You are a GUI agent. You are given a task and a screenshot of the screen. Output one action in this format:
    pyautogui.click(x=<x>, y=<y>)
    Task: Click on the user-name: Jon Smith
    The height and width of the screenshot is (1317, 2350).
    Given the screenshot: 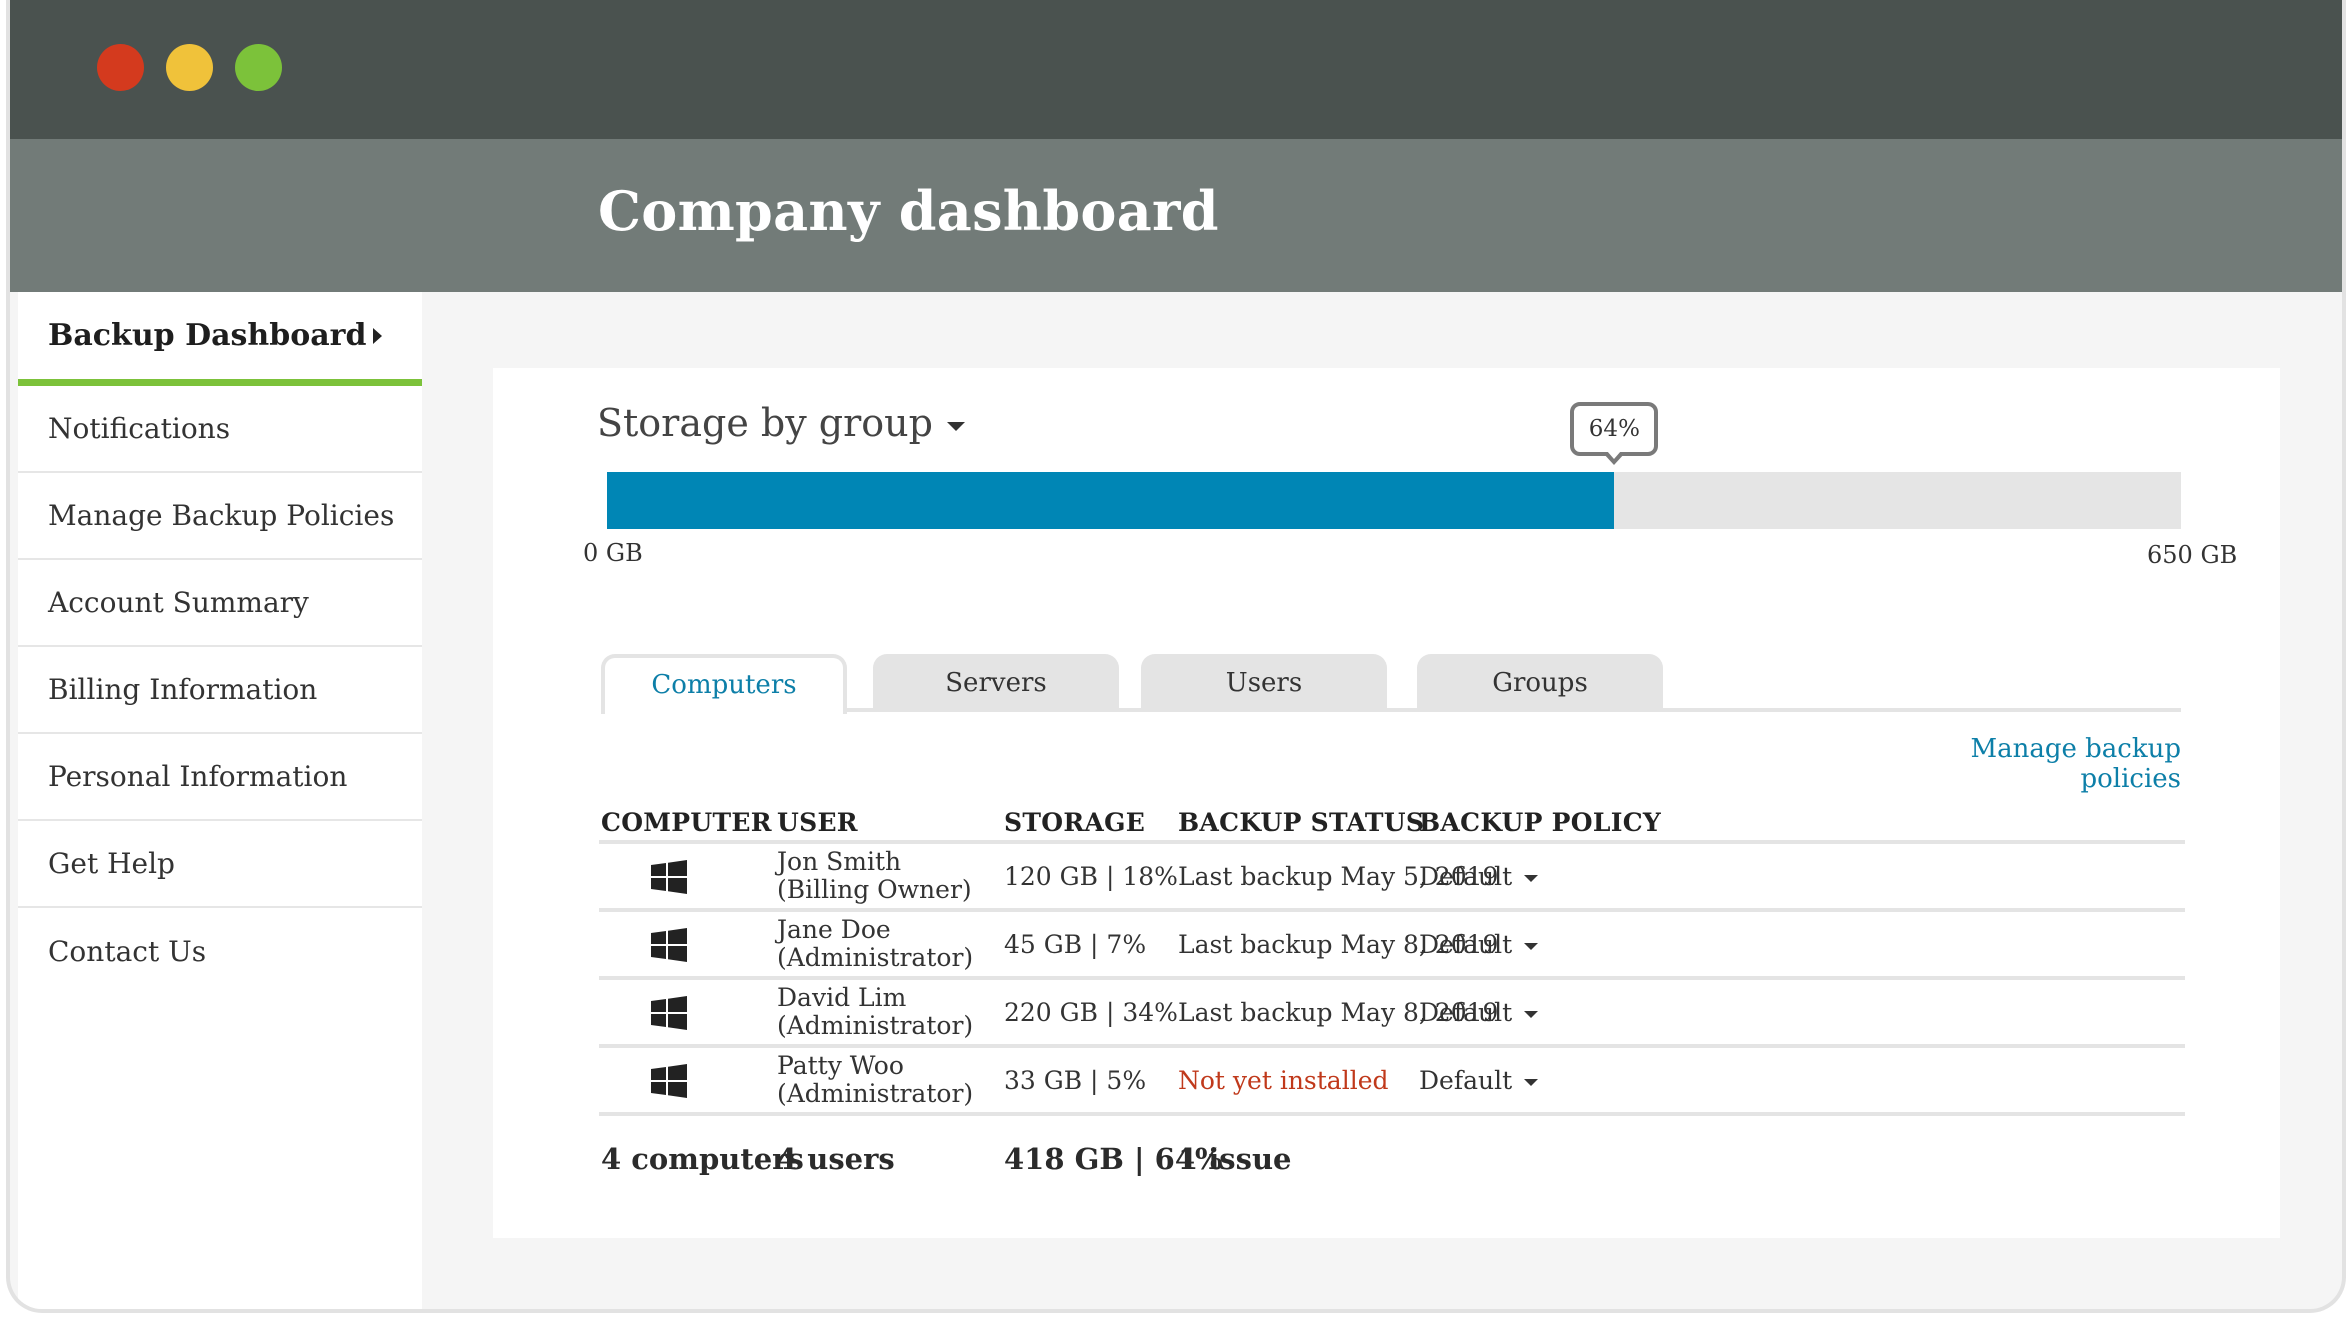 What is the action you would take?
    pyautogui.click(x=839, y=861)
    